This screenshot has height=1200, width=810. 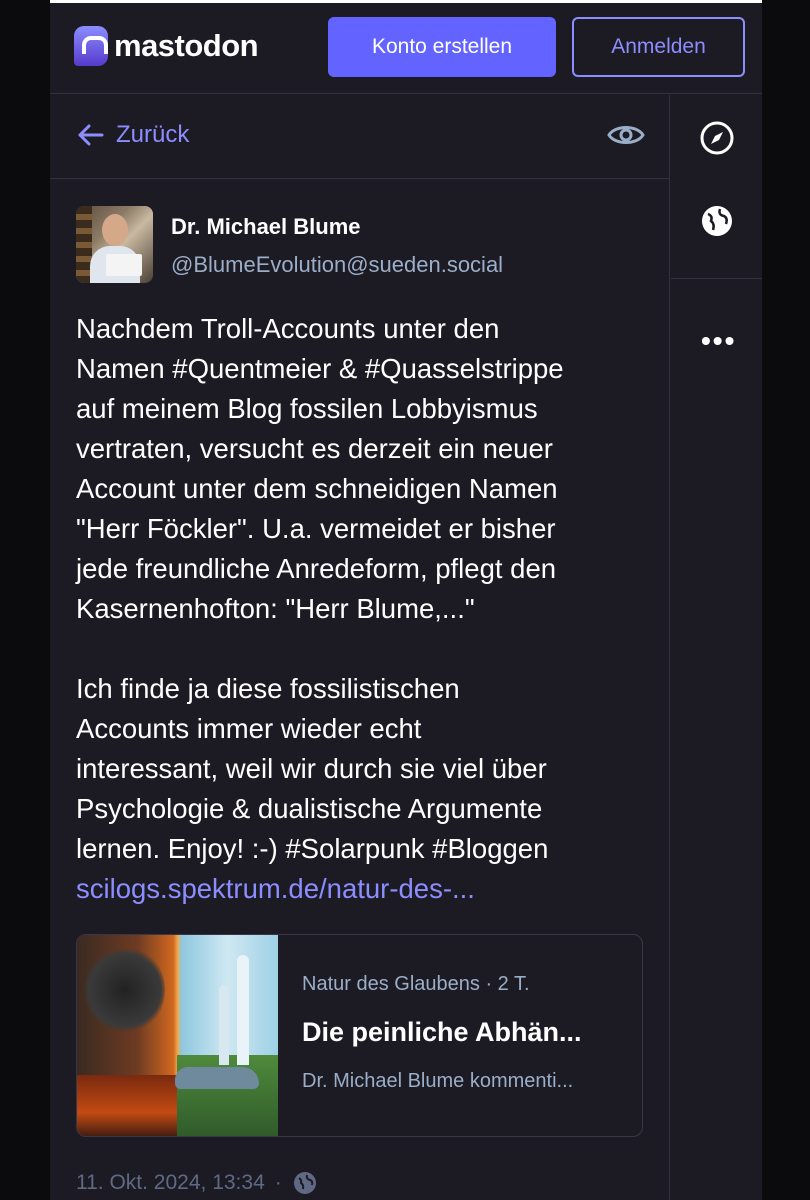 What do you see at coordinates (153, 134) in the screenshot?
I see `back-label: Zurück` at bounding box center [153, 134].